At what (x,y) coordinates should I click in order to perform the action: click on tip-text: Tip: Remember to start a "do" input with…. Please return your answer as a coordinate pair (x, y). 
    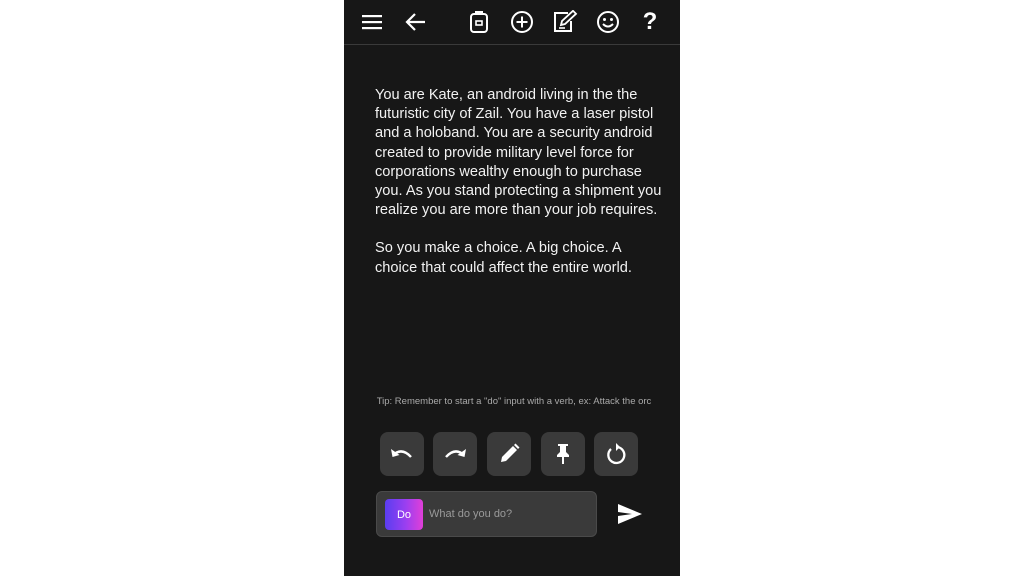
    Looking at the image, I should click on (514, 401).